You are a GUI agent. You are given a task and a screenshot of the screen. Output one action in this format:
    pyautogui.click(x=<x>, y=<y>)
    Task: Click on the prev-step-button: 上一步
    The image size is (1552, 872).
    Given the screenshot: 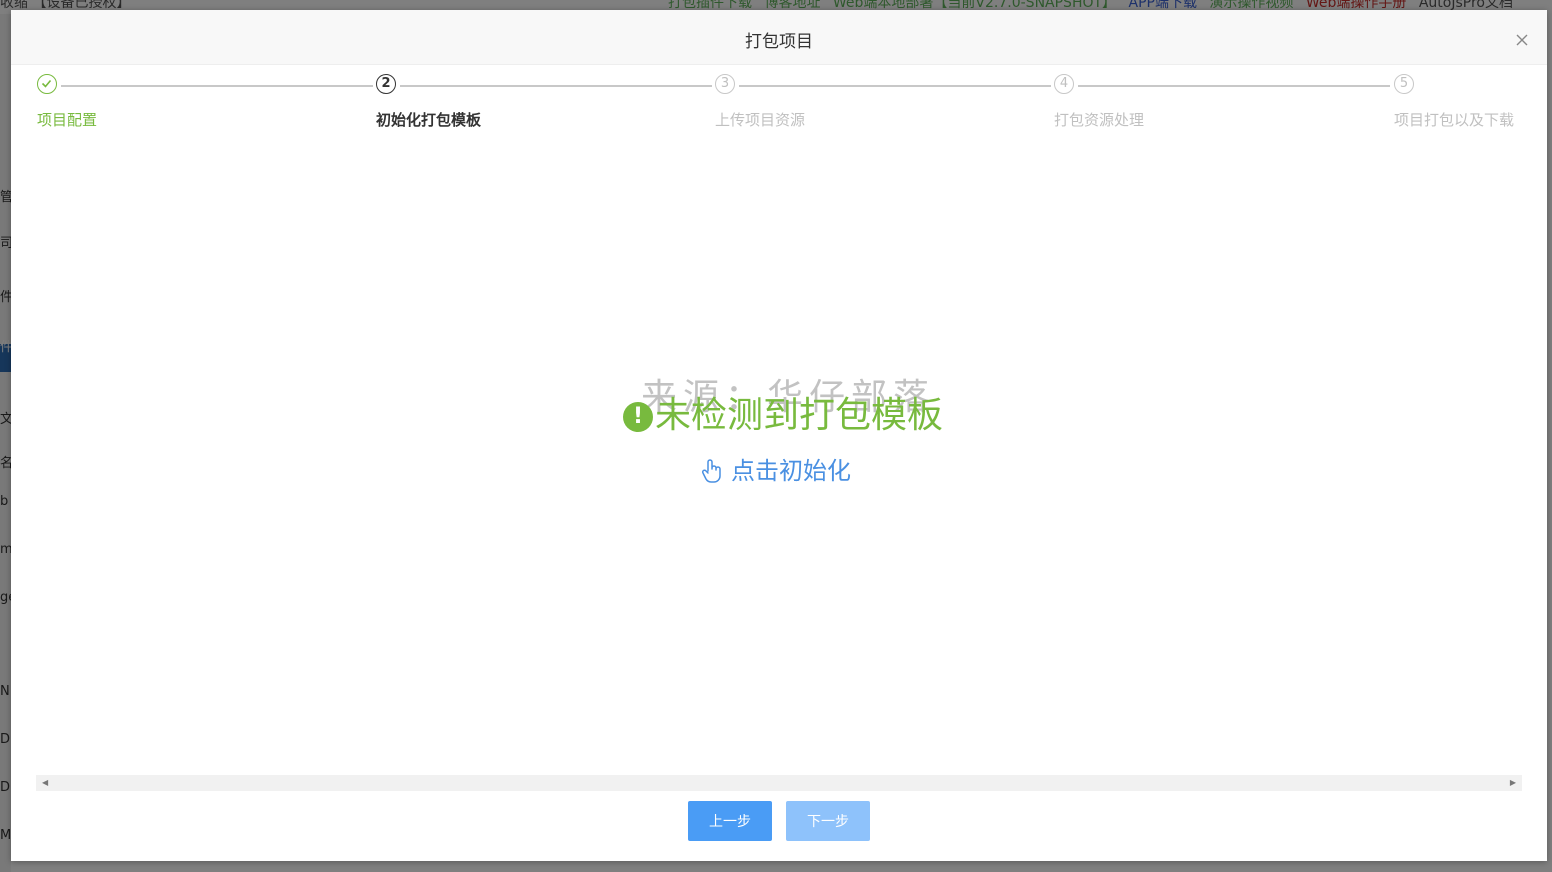 What is the action you would take?
    pyautogui.click(x=730, y=821)
    